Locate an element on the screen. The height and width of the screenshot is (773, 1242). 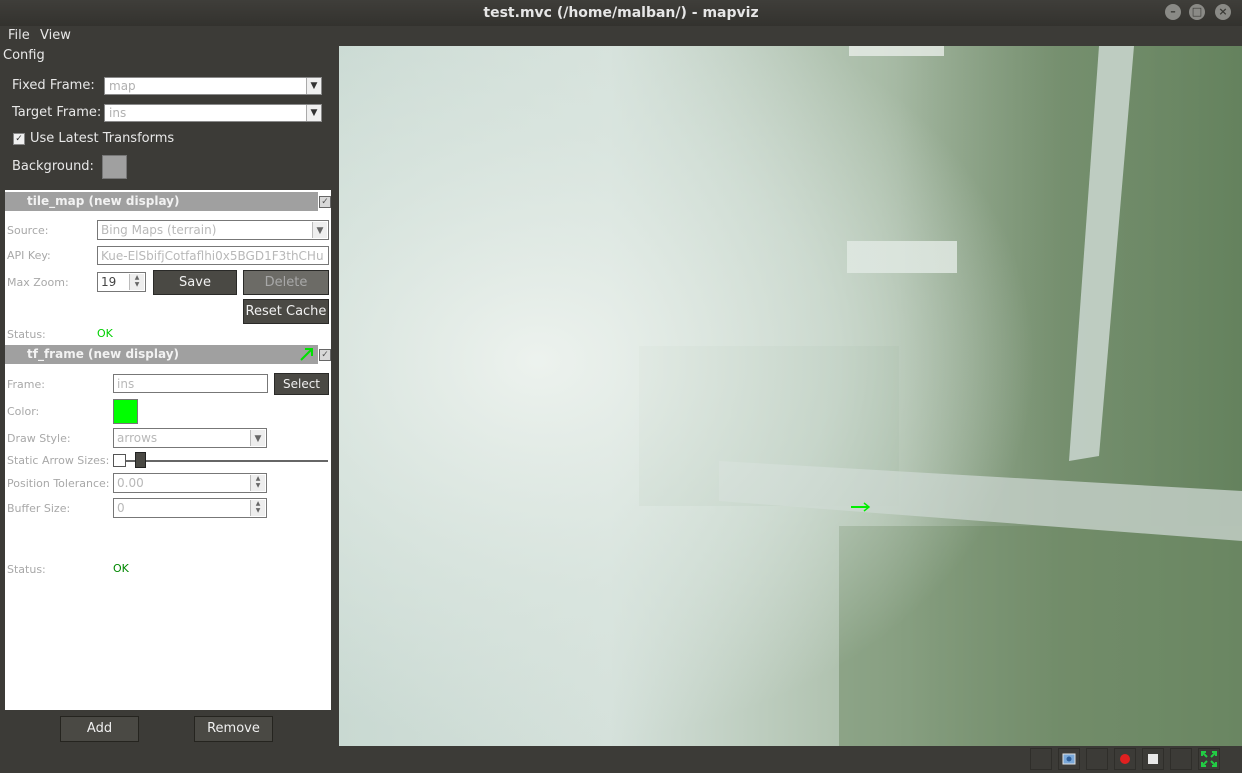
tile-map-title: tile_map (new display) is located at coordinates (103, 201).